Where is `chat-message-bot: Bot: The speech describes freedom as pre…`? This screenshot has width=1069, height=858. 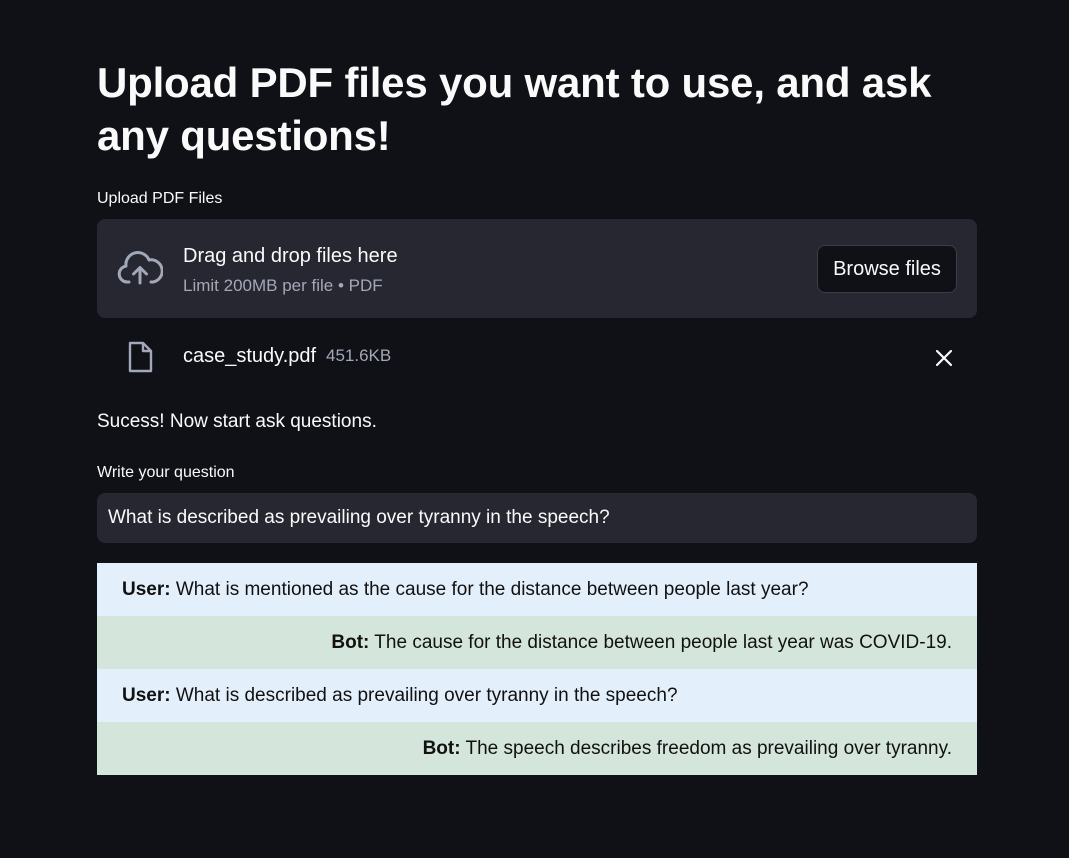
chat-message-bot: Bot: The speech describes freedom as pre… is located at coordinates (537, 748).